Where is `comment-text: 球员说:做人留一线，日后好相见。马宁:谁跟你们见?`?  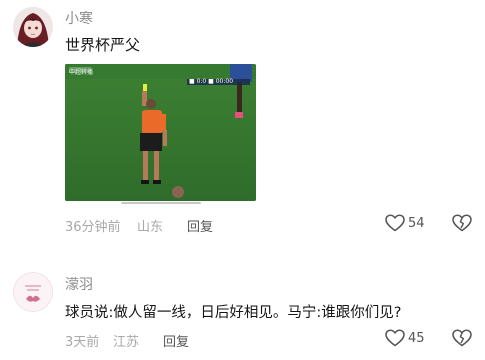
comment-text: 球员说:做人留一线，日后好相见。马宁:谁跟你们见? is located at coordinates (233, 313).